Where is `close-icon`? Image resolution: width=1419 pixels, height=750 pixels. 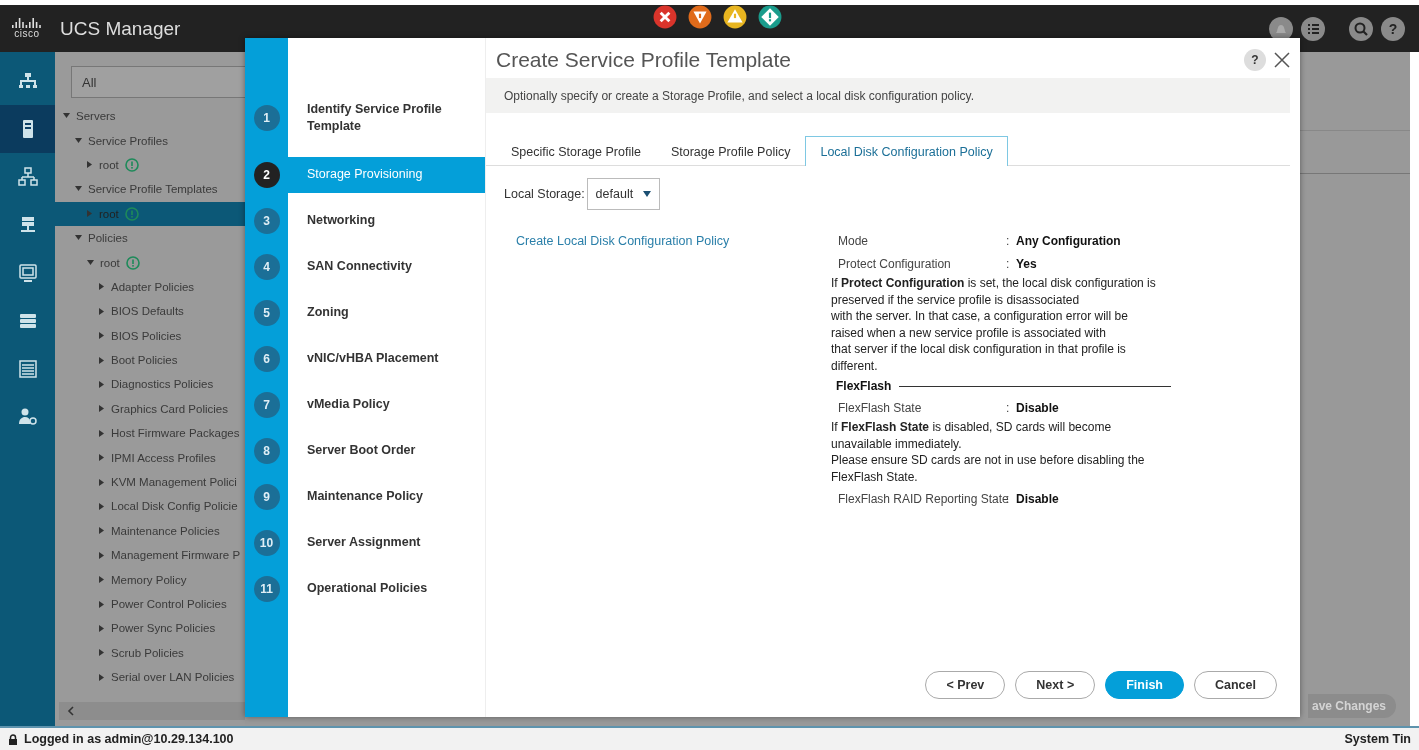
close-icon is located at coordinates (1282, 60).